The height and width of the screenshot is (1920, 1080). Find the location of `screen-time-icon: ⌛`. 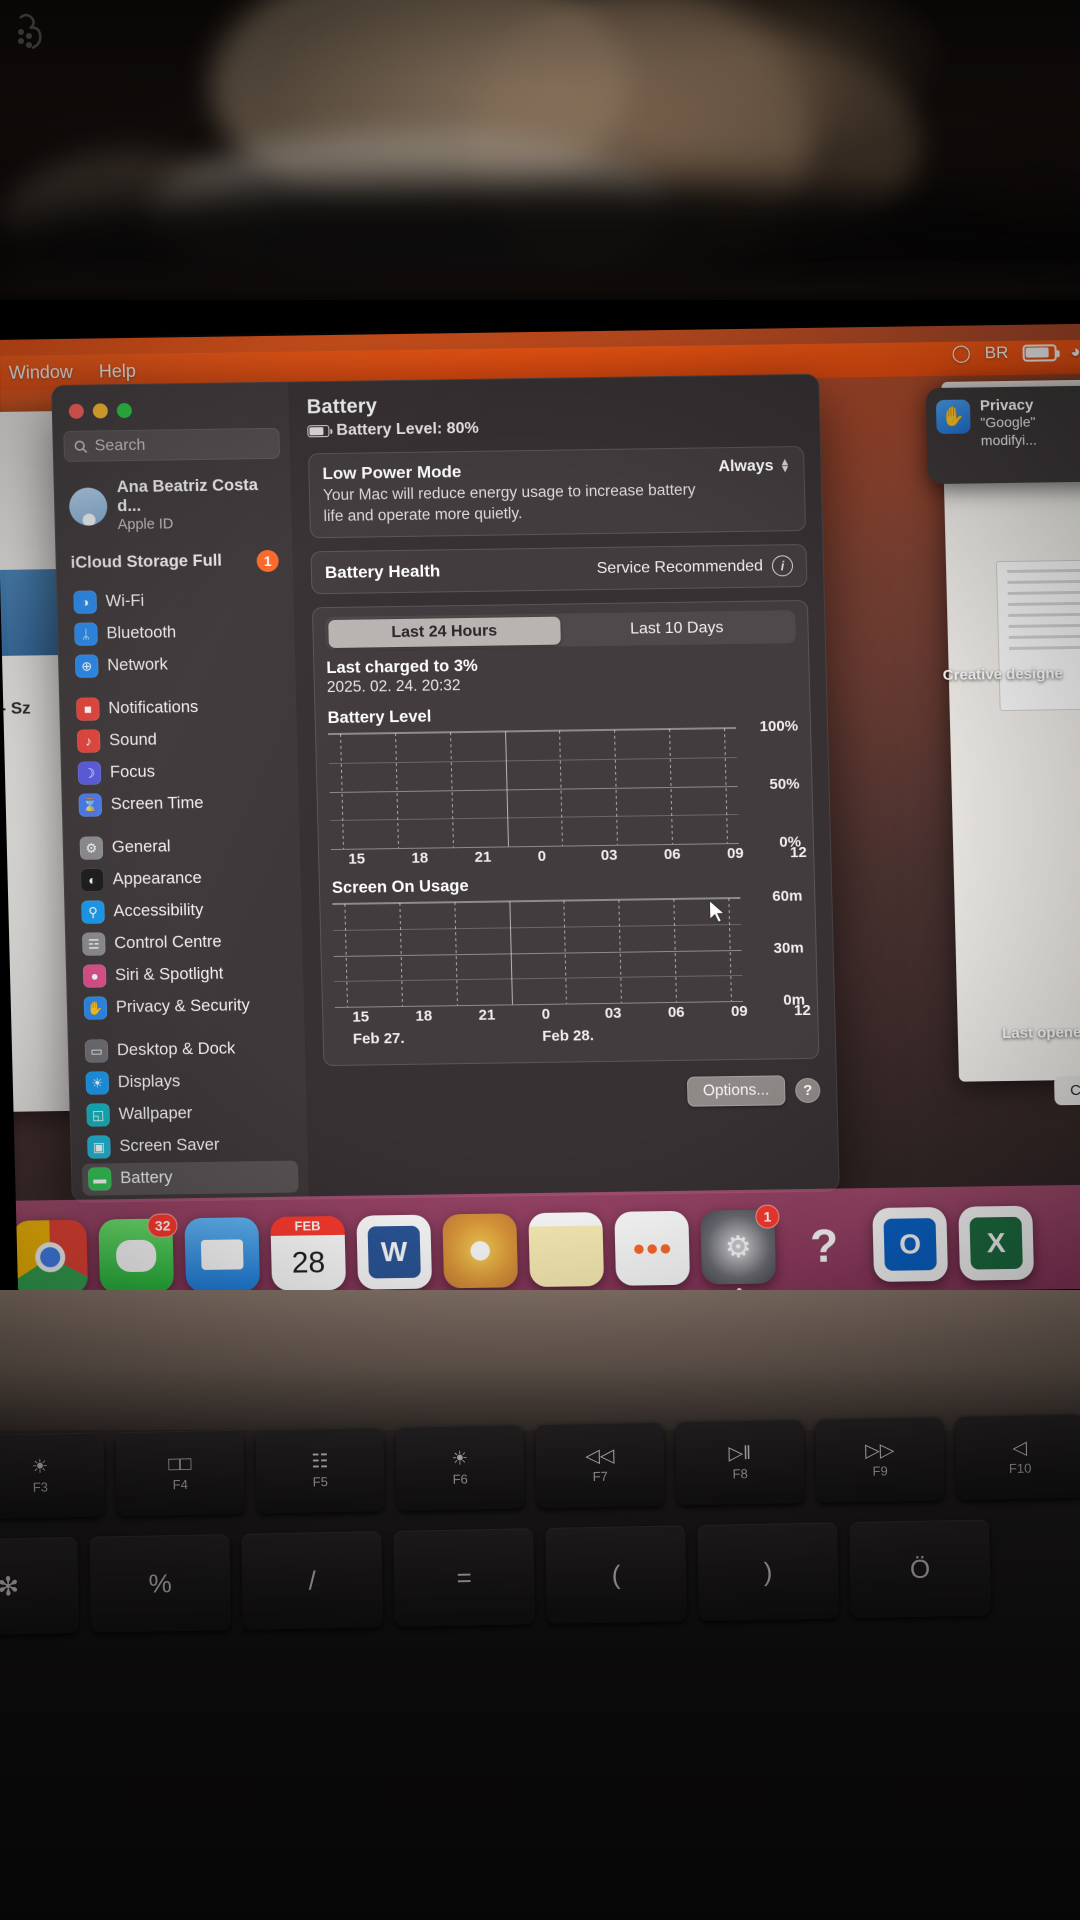

screen-time-icon: ⌛ is located at coordinates (90, 805).